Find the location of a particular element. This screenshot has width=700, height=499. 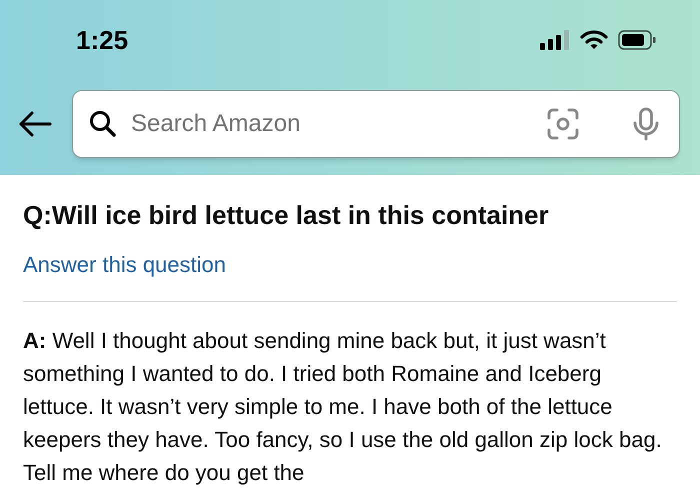

search-input: Search Amazon is located at coordinates (332, 124).